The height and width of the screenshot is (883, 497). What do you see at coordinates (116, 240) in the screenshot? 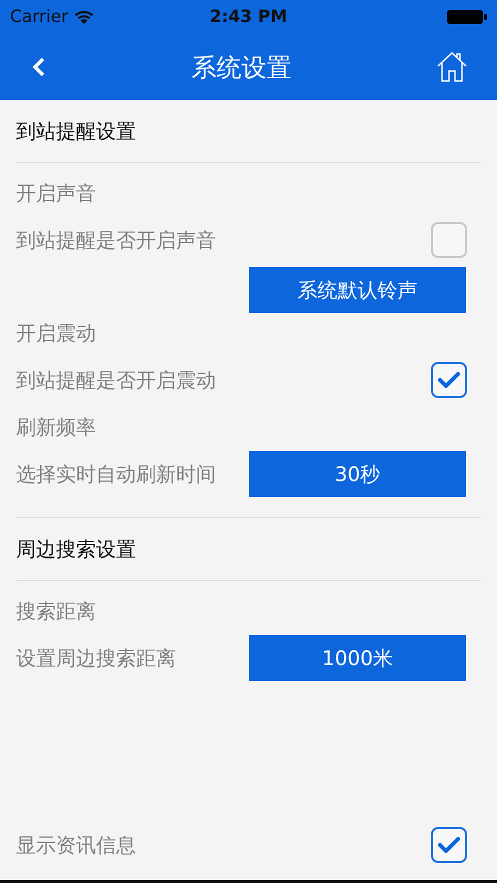
I see `setting-label: 到站提醒是否开启声音` at bounding box center [116, 240].